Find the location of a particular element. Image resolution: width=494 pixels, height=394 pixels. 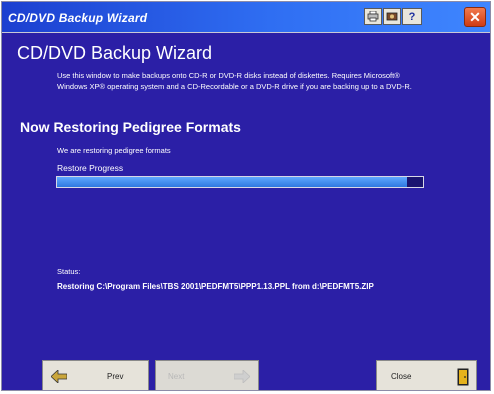

close-icon: ✕ is located at coordinates (475, 16).